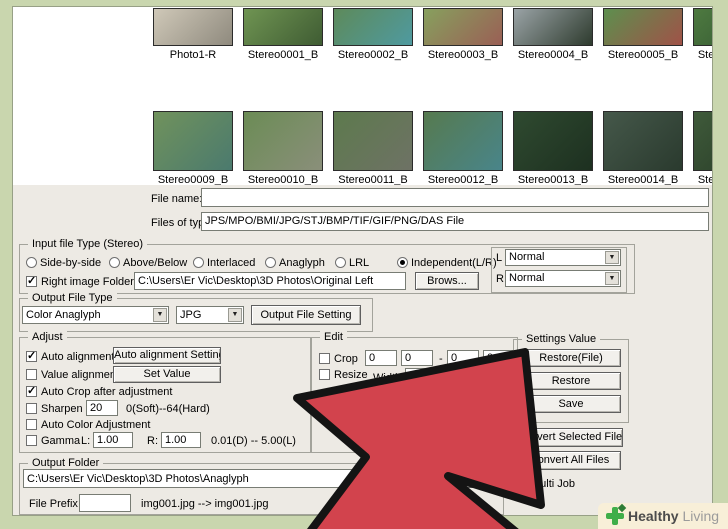  I want to click on left-image-select: Normal ▼, so click(563, 257).